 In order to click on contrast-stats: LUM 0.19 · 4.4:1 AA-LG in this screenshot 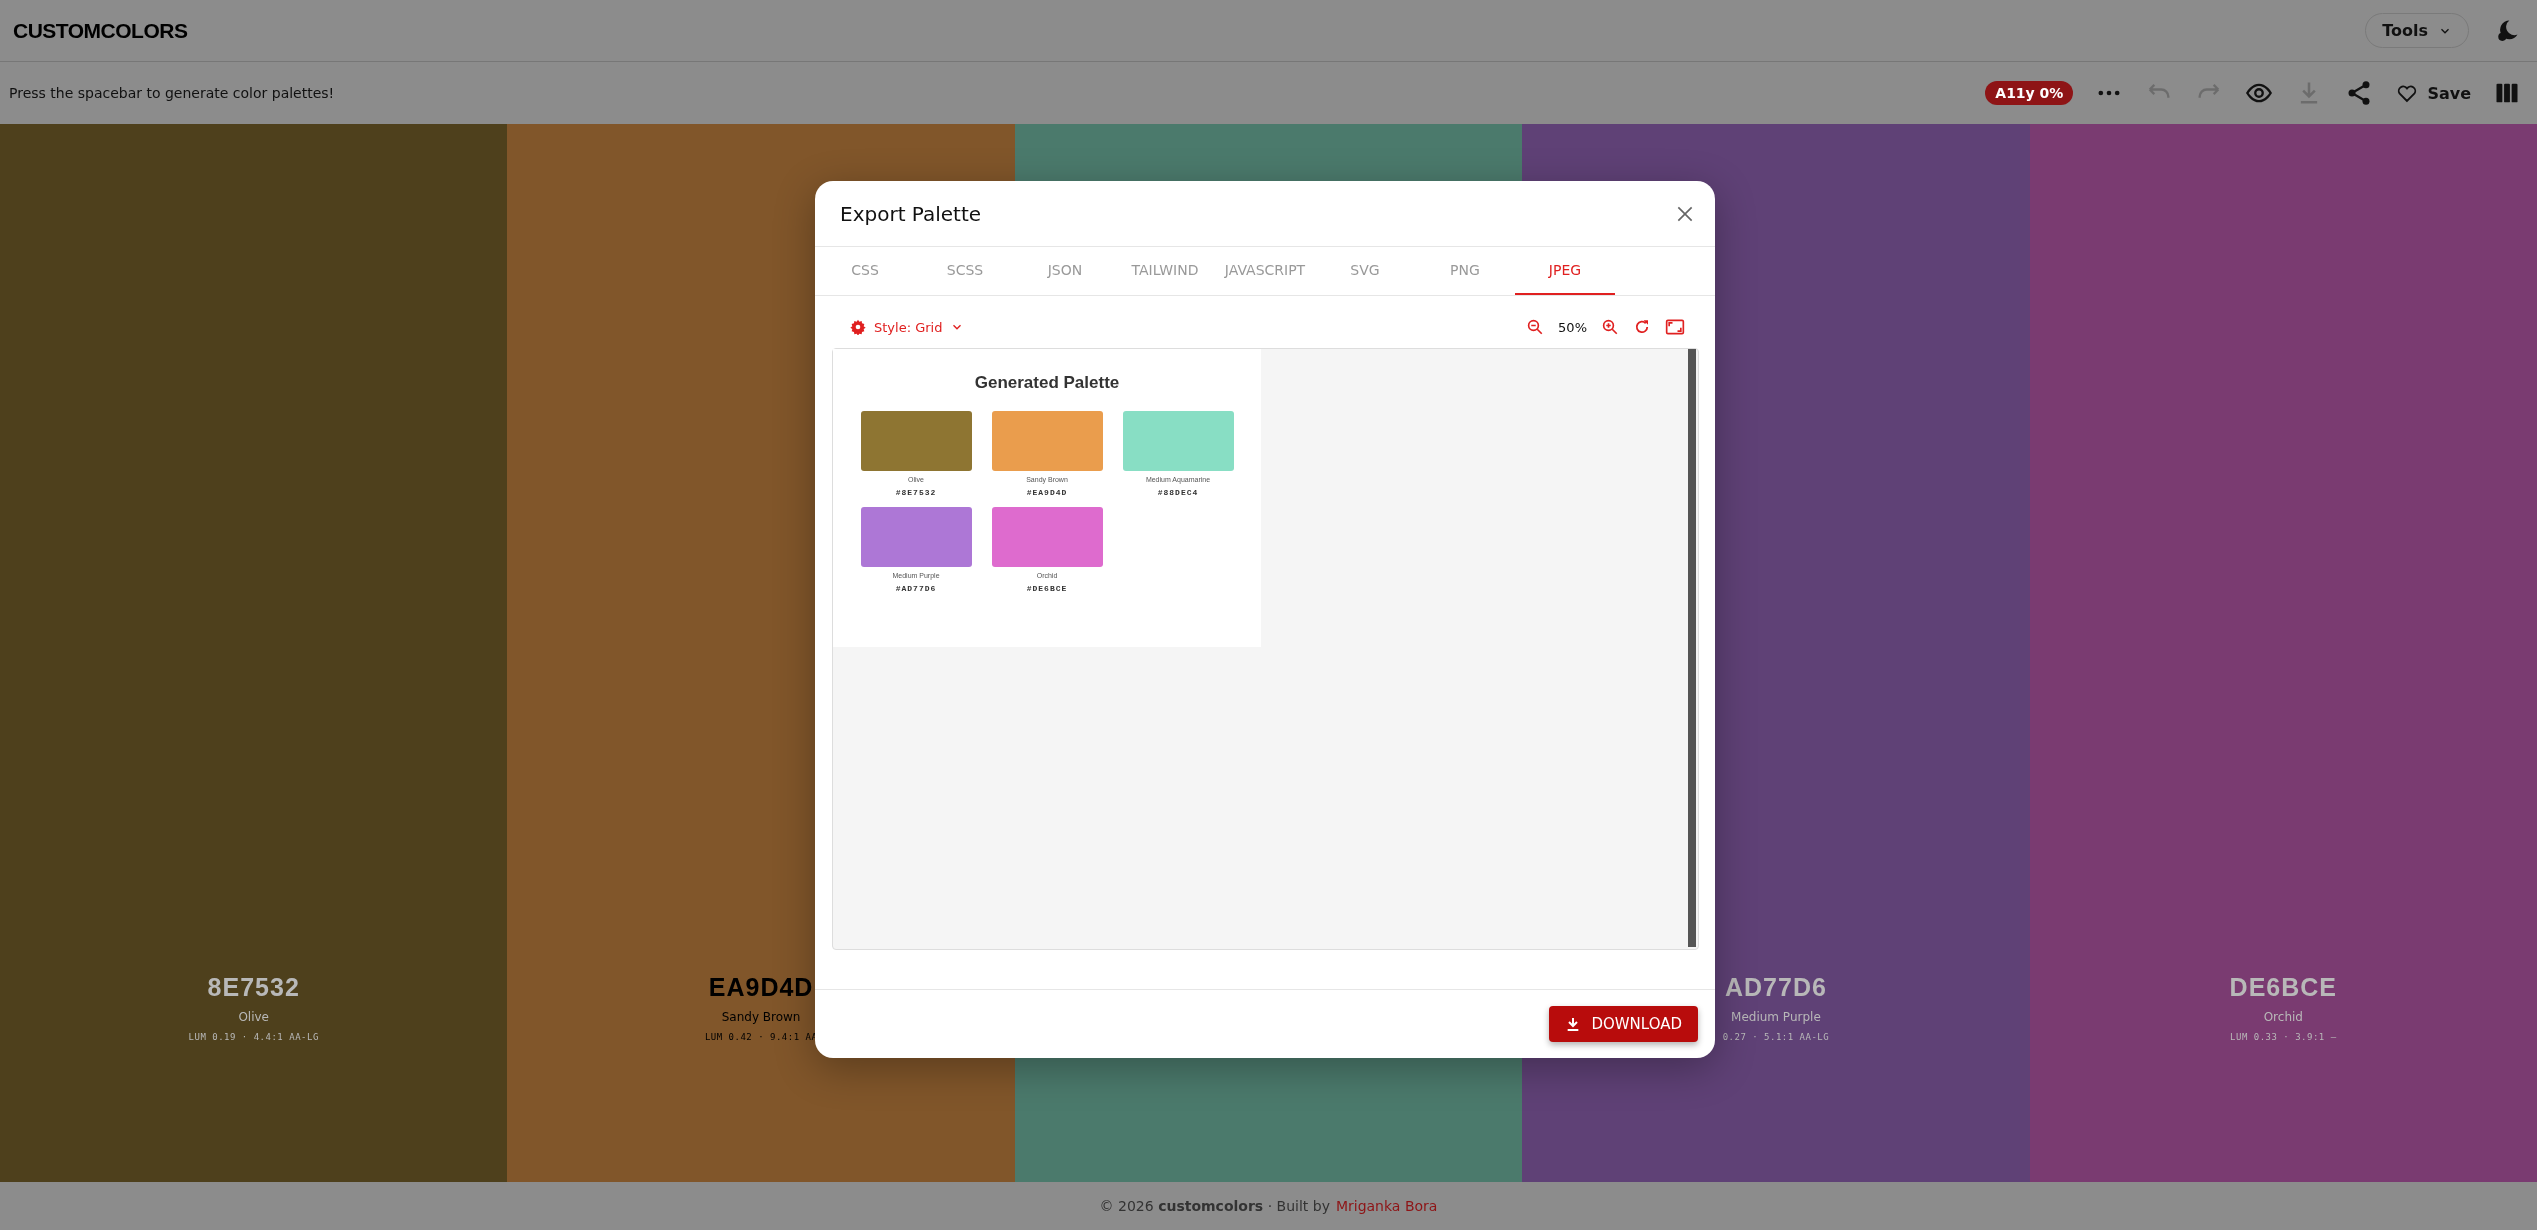, I will do `click(253, 1037)`.